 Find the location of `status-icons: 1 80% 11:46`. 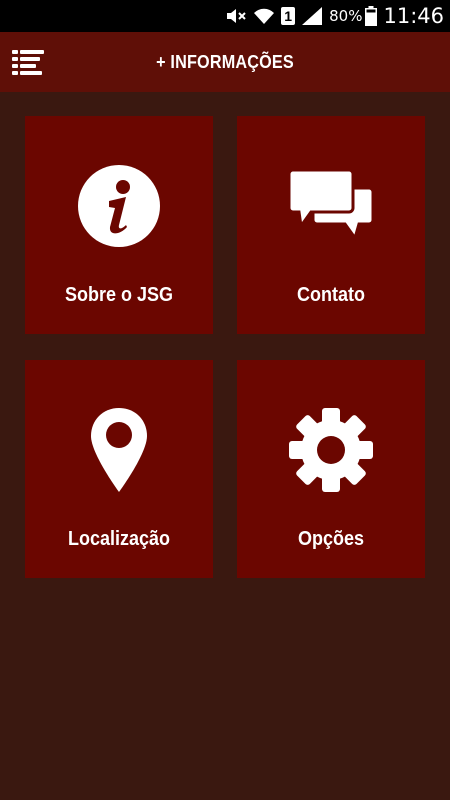

status-icons: 1 80% 11:46 is located at coordinates (331, 16).